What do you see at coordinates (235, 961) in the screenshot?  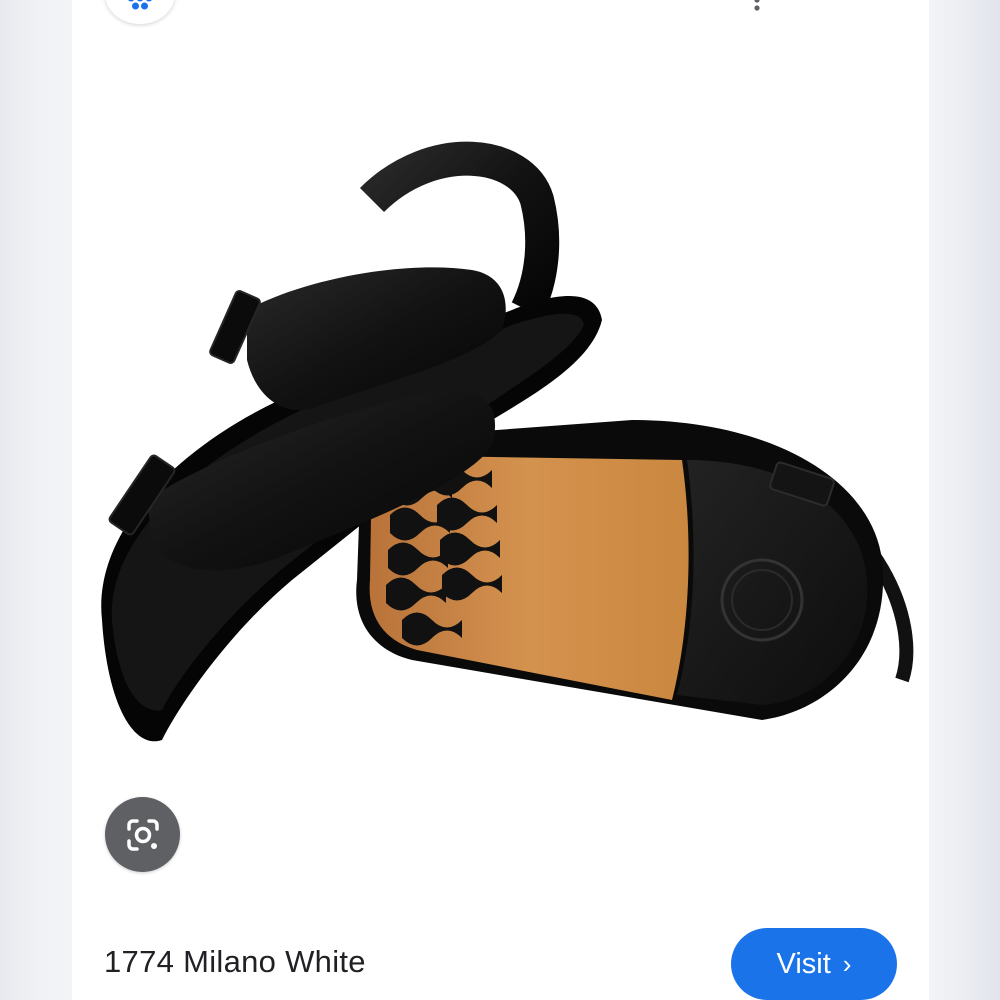 I see `product-title: 1774 Milano White` at bounding box center [235, 961].